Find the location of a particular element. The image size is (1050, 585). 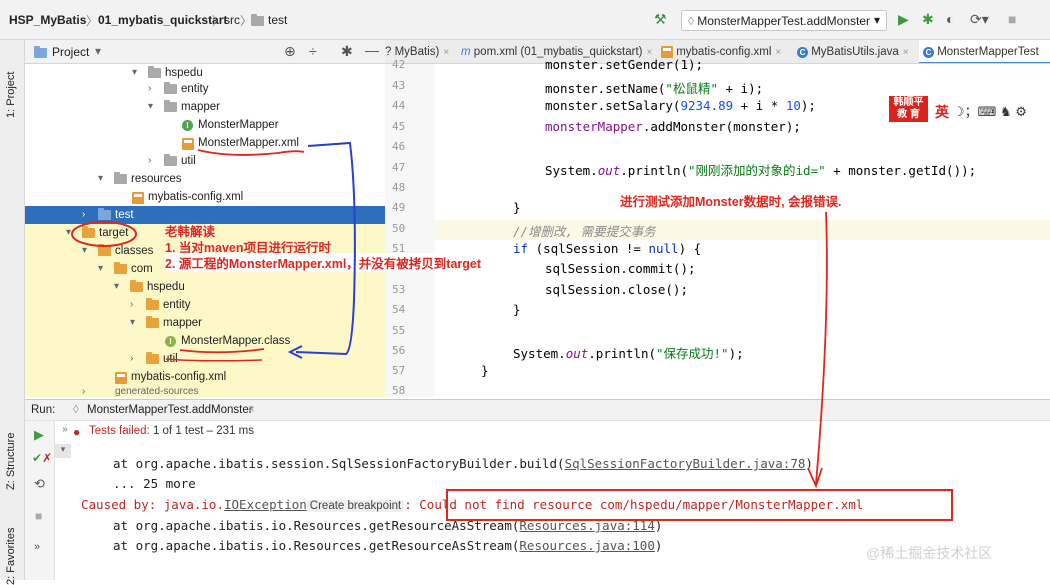

breadcrumb-project: HSP_MyBatis is located at coordinates (47, 20).